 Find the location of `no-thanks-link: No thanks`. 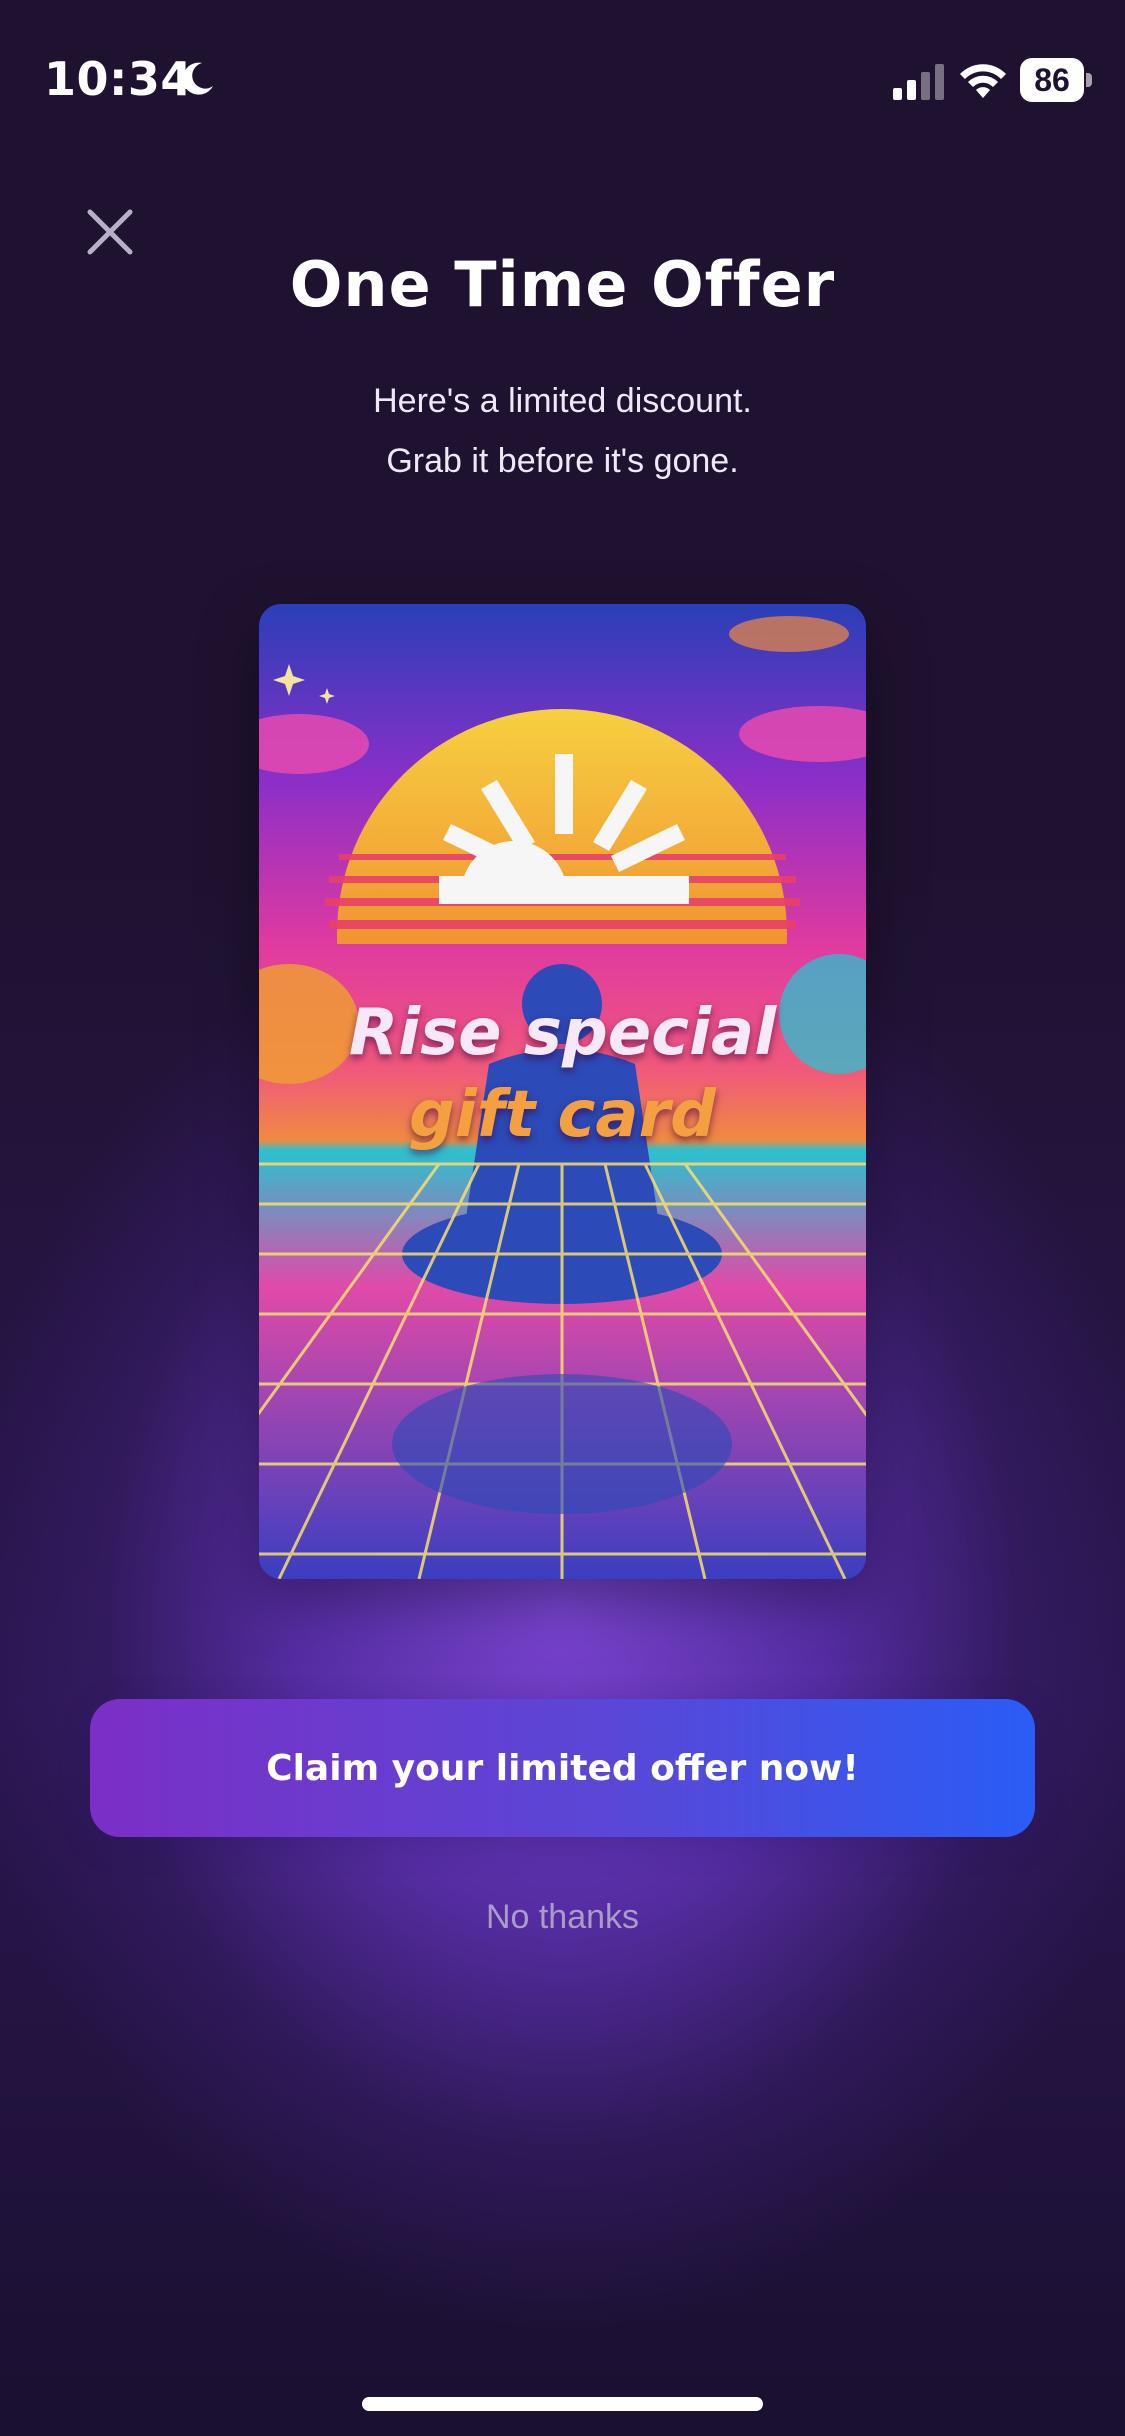

no-thanks-link: No thanks is located at coordinates (562, 1917).